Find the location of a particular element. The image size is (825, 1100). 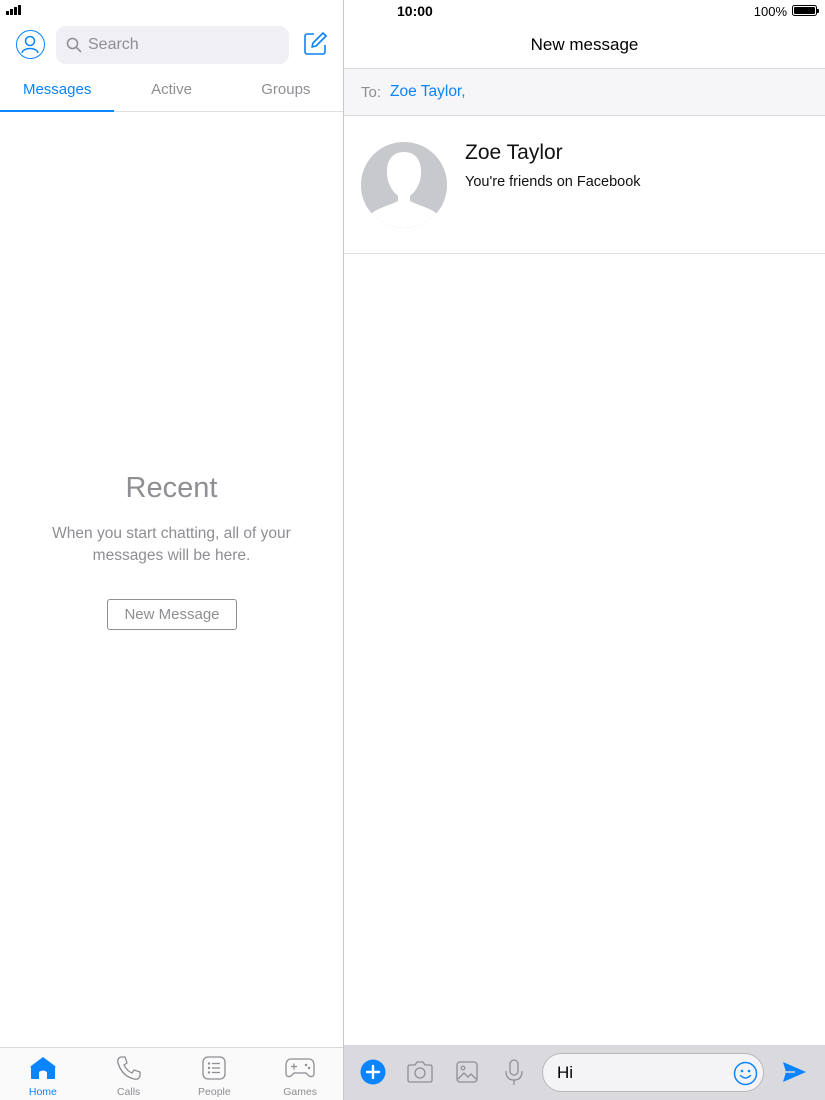

message-input-field is located at coordinates (653, 1072).